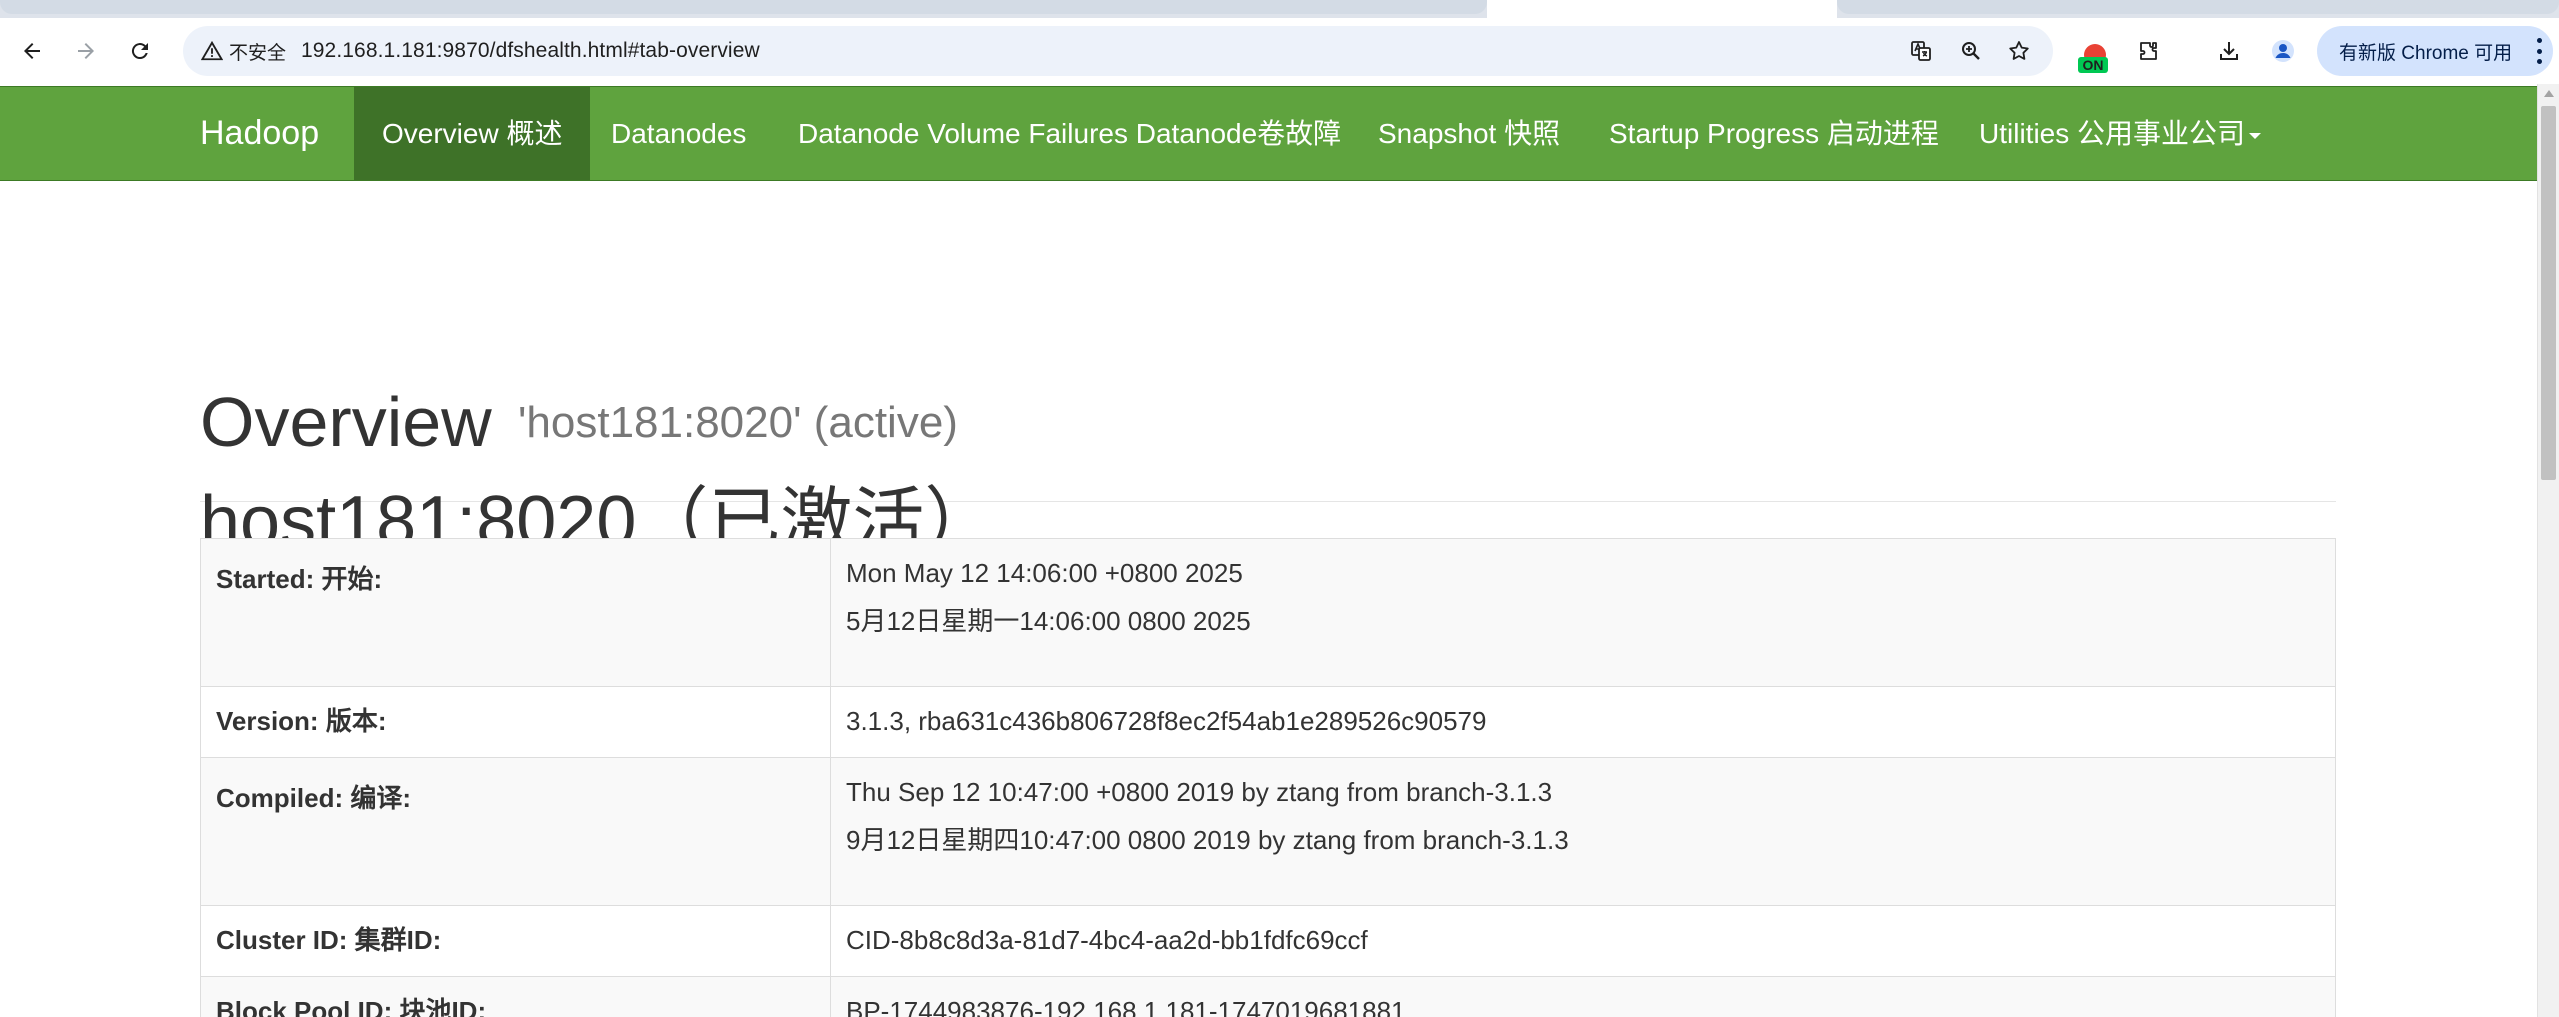 Image resolution: width=2559 pixels, height=1017 pixels. Describe the element at coordinates (212, 50) in the screenshot. I see `warning-icon` at that location.